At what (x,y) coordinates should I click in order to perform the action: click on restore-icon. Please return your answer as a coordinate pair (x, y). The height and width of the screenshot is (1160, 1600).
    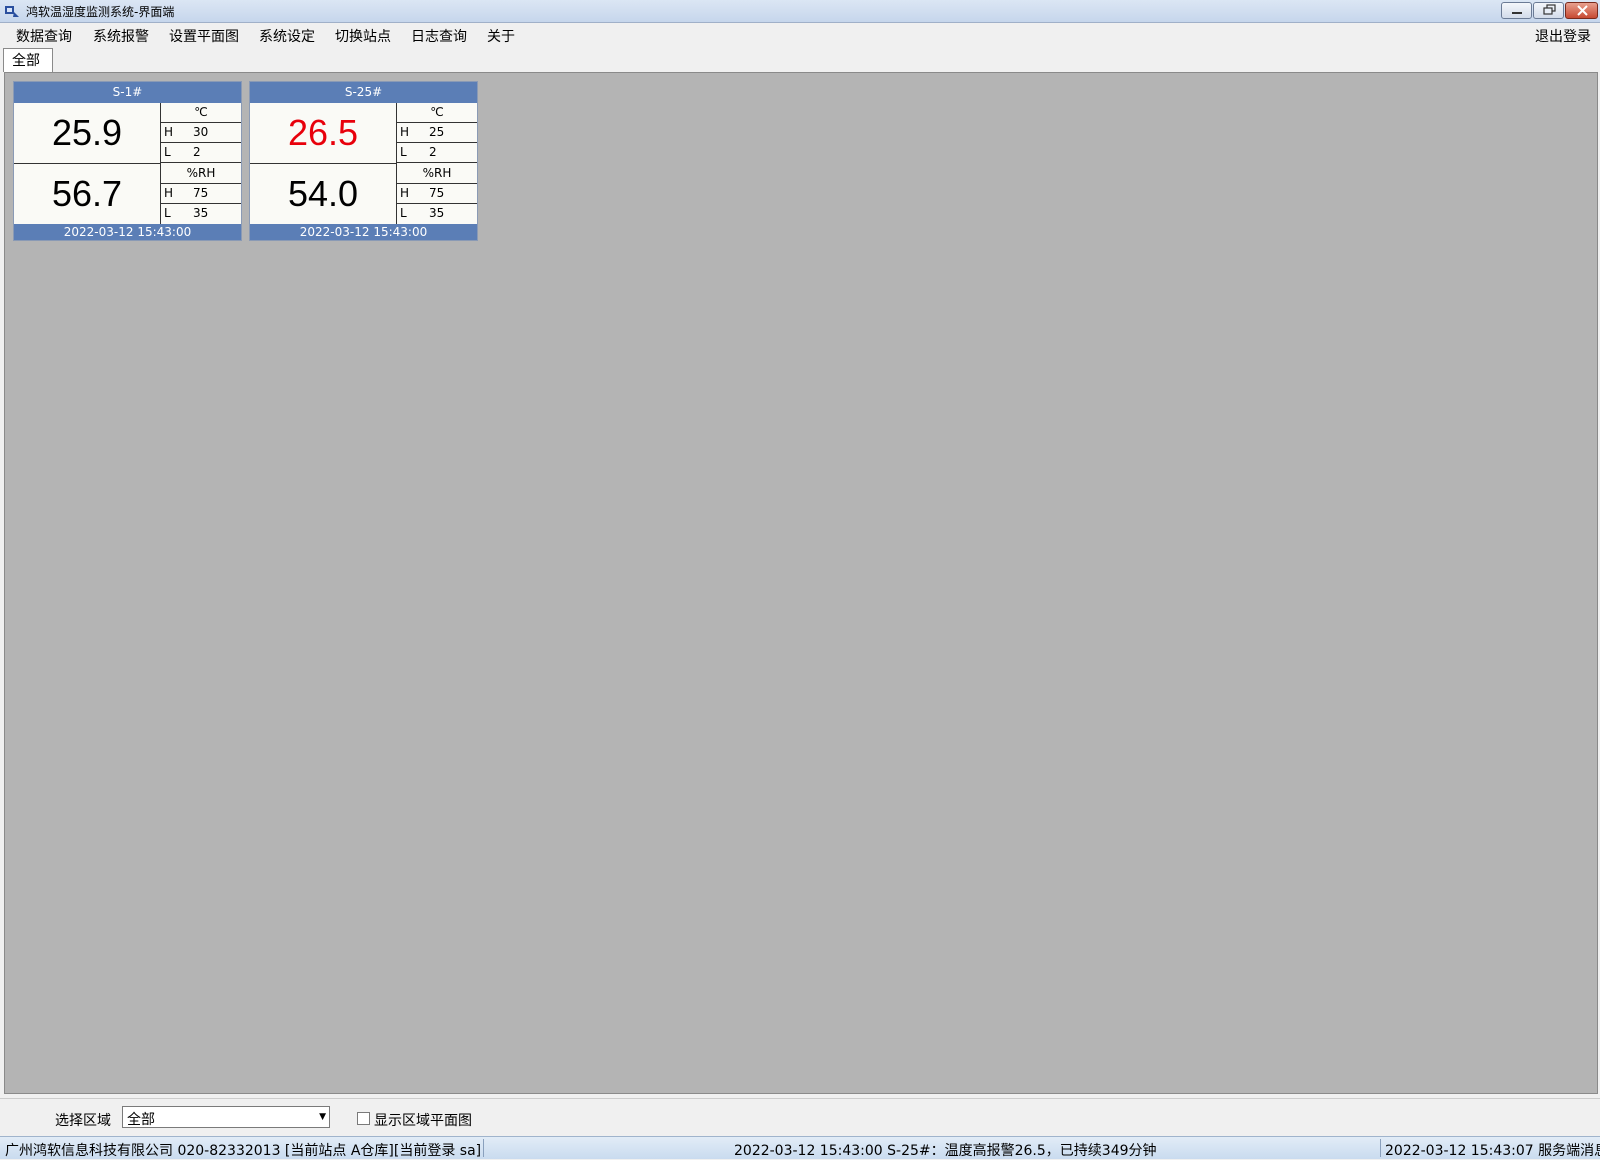
    Looking at the image, I should click on (1549, 9).